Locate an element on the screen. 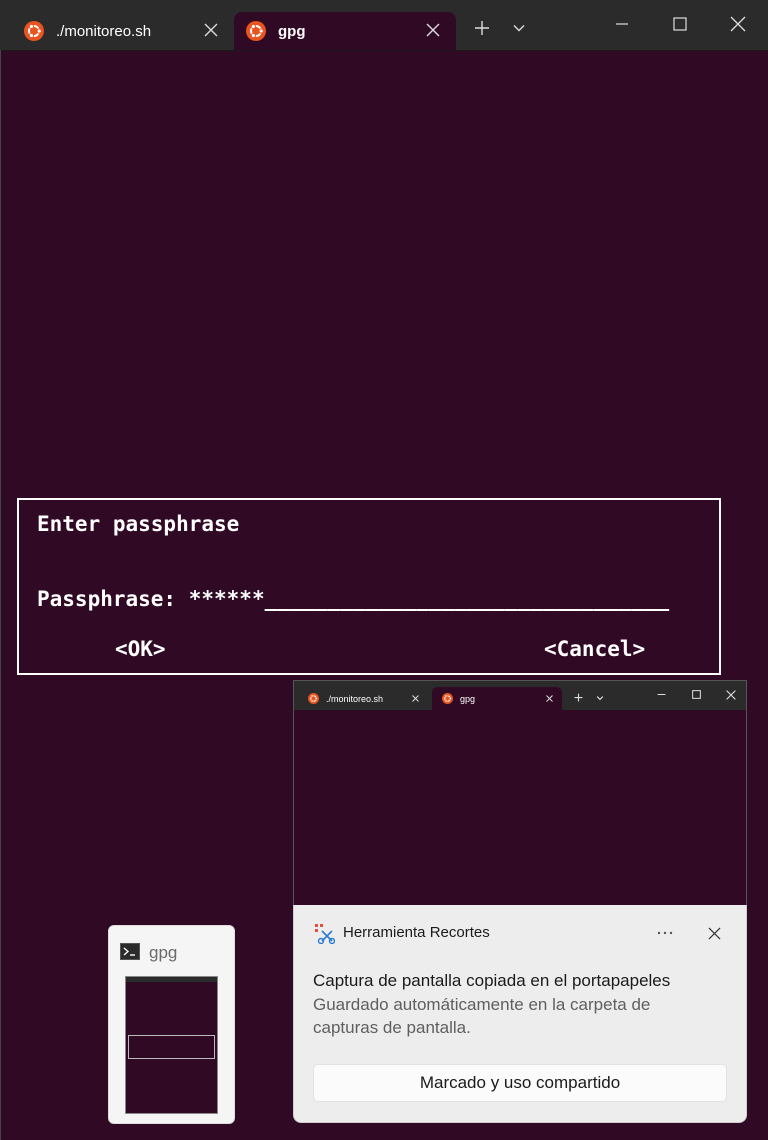 This screenshot has height=1140, width=768. minimize-button is located at coordinates (622, 24).